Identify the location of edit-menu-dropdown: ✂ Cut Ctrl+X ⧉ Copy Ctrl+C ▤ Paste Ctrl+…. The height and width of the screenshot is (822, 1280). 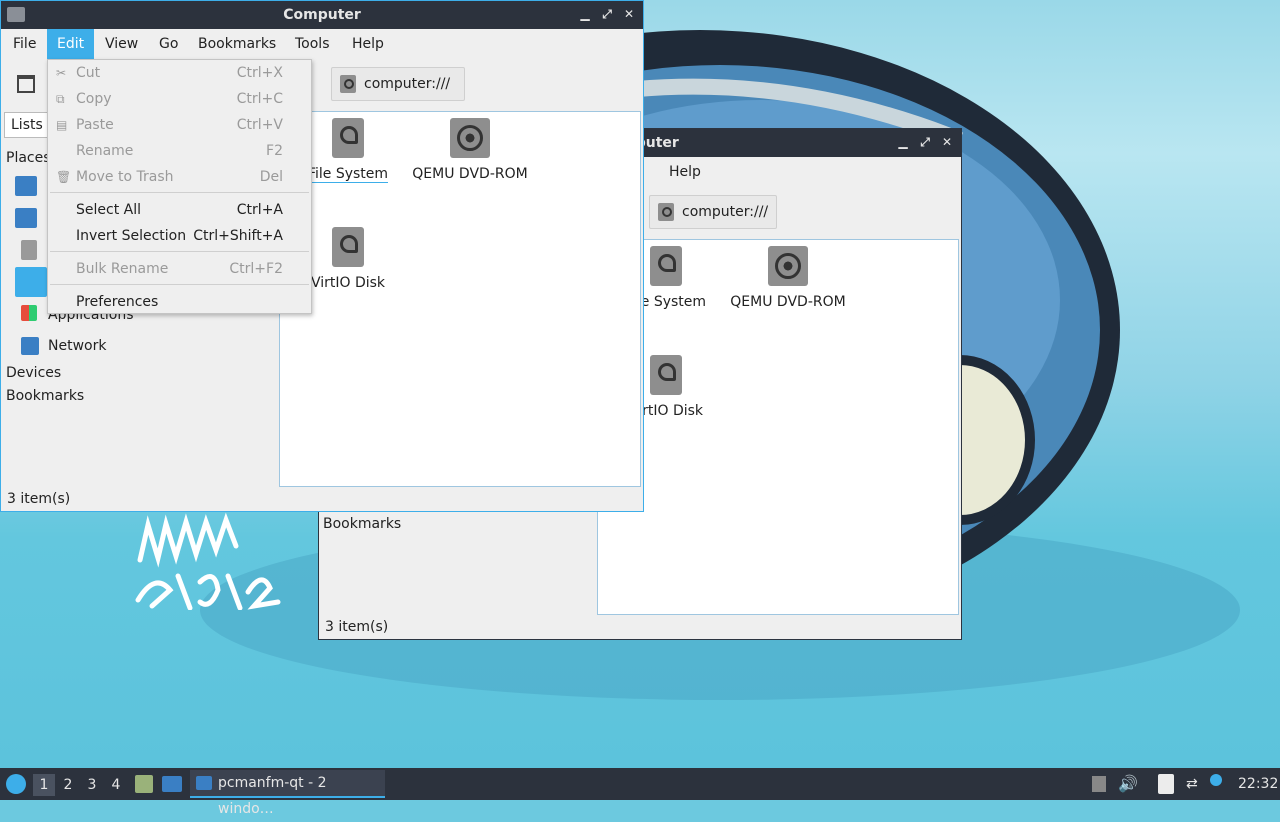
(179, 186).